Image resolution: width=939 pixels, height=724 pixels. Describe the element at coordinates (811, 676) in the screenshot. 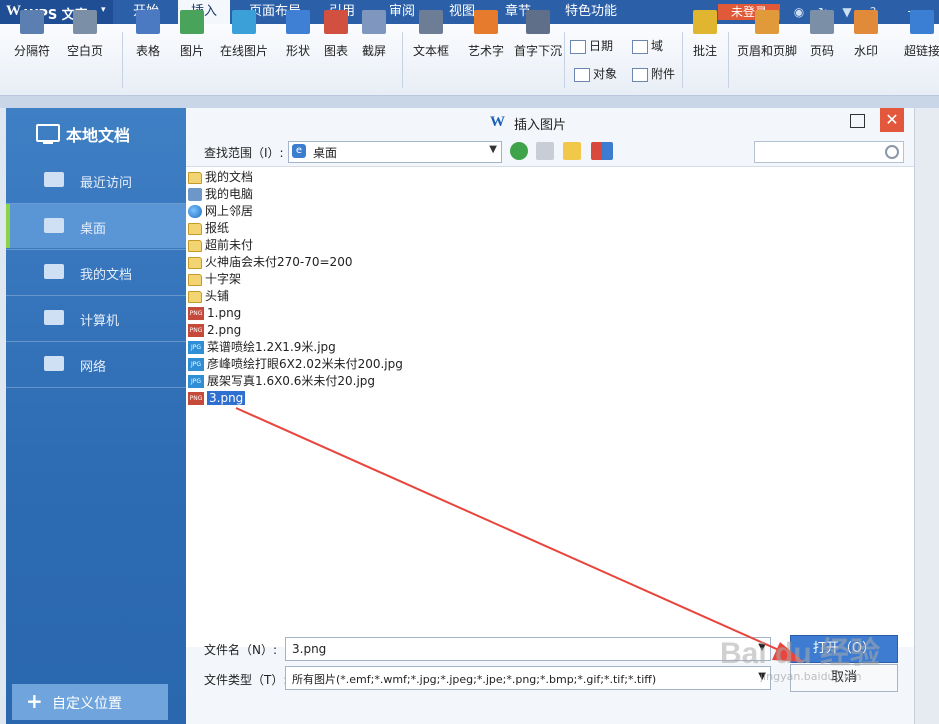

I see `watermark-url: jingyan.baidu.com` at that location.